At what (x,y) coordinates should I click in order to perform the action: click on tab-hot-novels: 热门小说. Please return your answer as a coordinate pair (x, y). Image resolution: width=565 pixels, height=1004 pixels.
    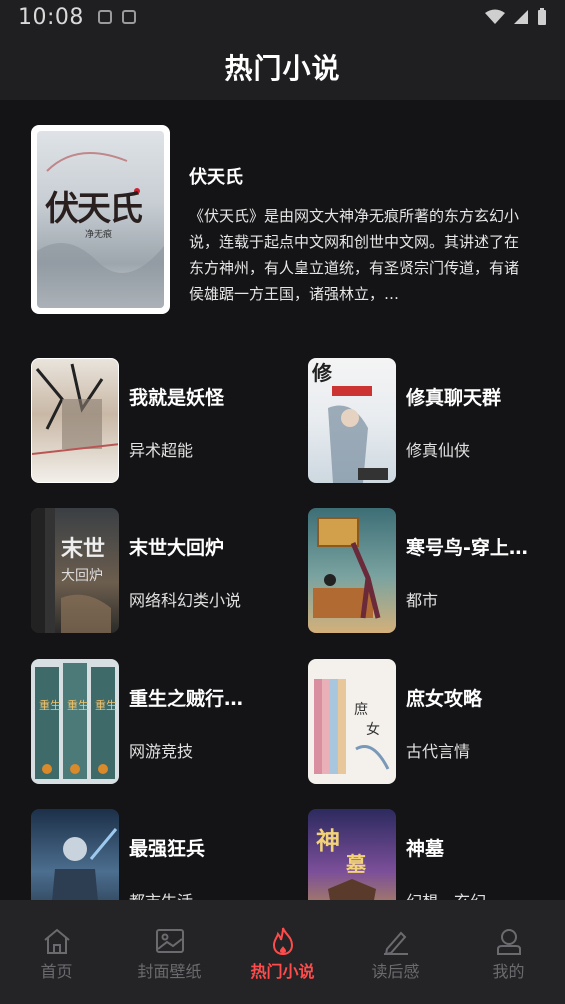
    Looking at the image, I should click on (282, 952).